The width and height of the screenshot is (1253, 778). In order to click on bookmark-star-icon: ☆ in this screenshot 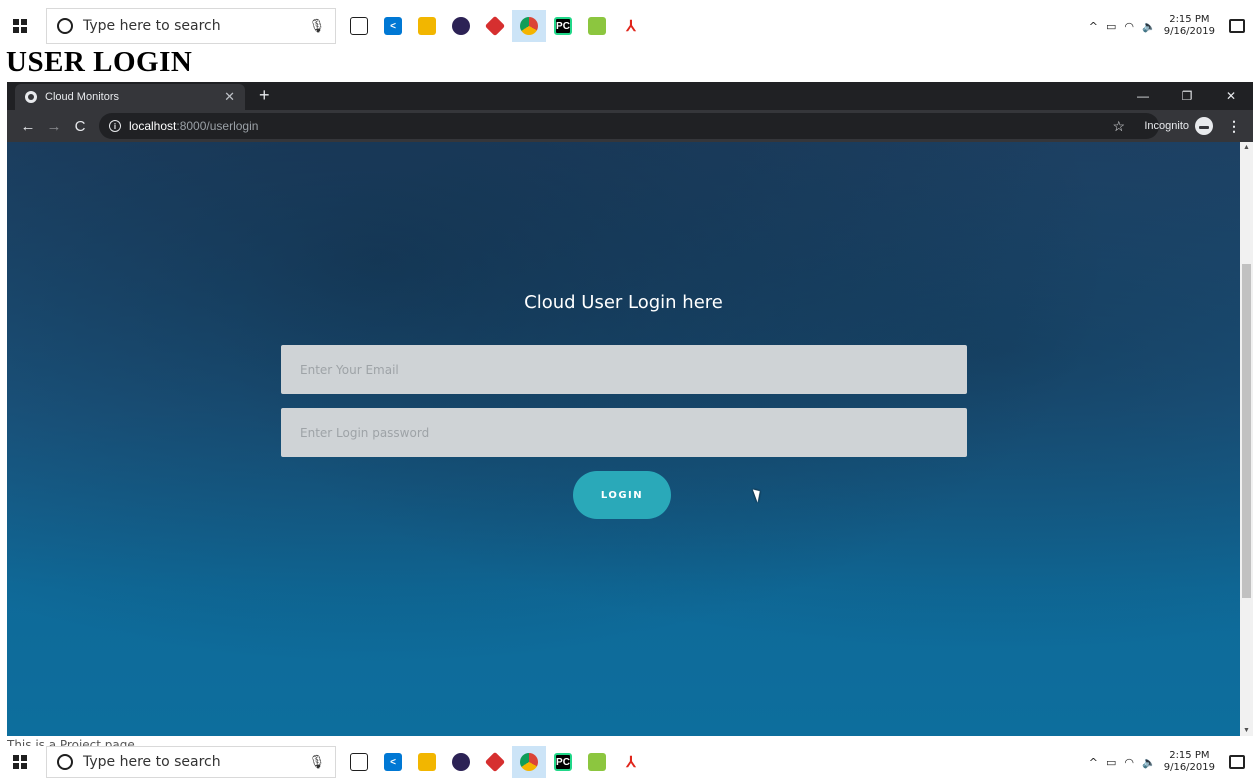, I will do `click(1118, 126)`.